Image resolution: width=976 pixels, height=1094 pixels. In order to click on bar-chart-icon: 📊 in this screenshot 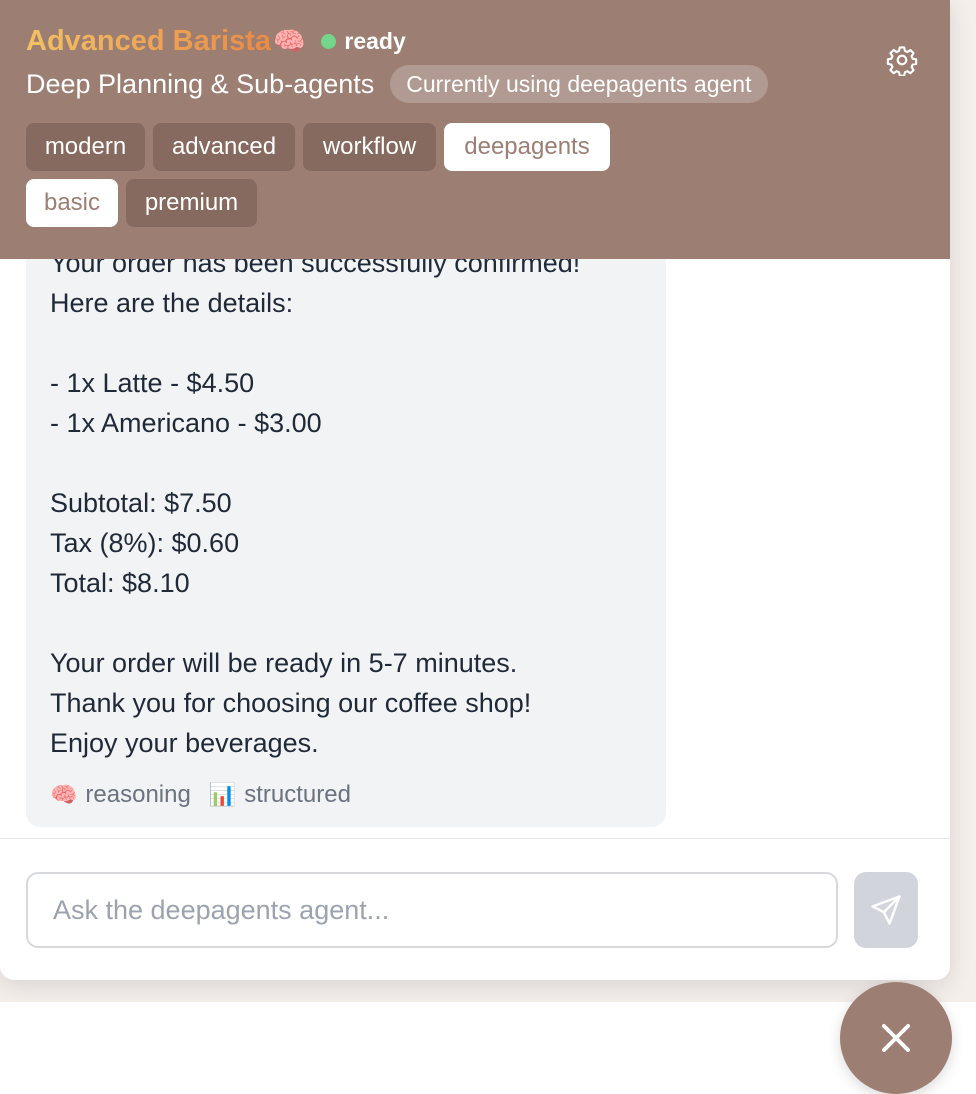, I will do `click(222, 794)`.